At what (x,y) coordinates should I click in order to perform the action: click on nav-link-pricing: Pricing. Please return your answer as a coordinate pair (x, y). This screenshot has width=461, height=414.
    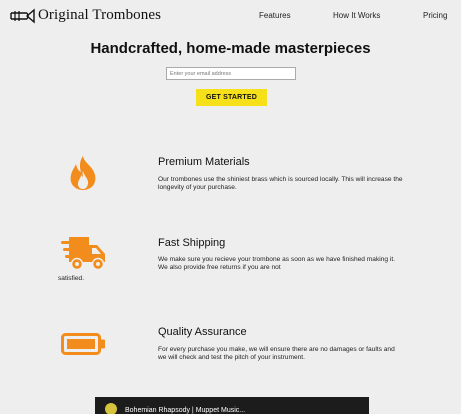
    Looking at the image, I should click on (435, 15).